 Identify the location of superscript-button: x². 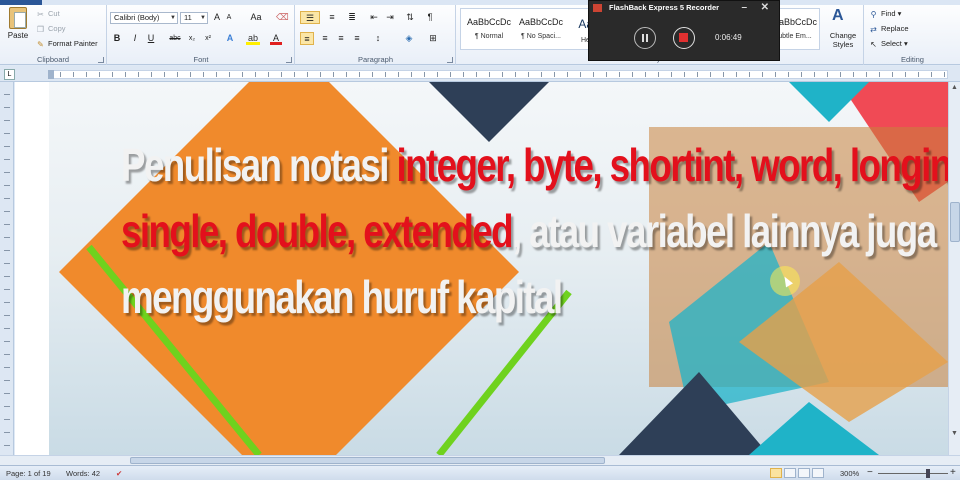
(208, 38).